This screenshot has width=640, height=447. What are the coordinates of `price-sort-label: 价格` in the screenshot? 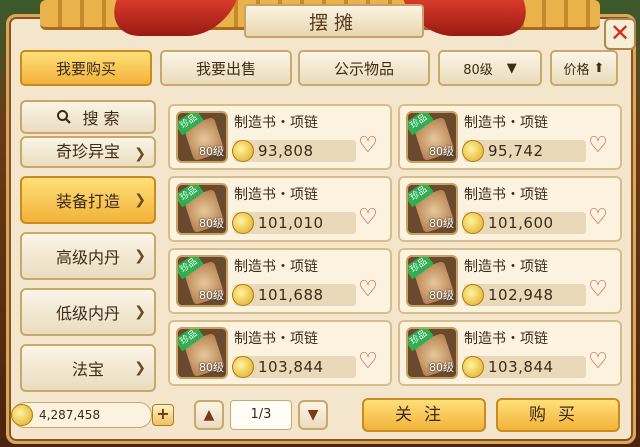 It's located at (576, 70).